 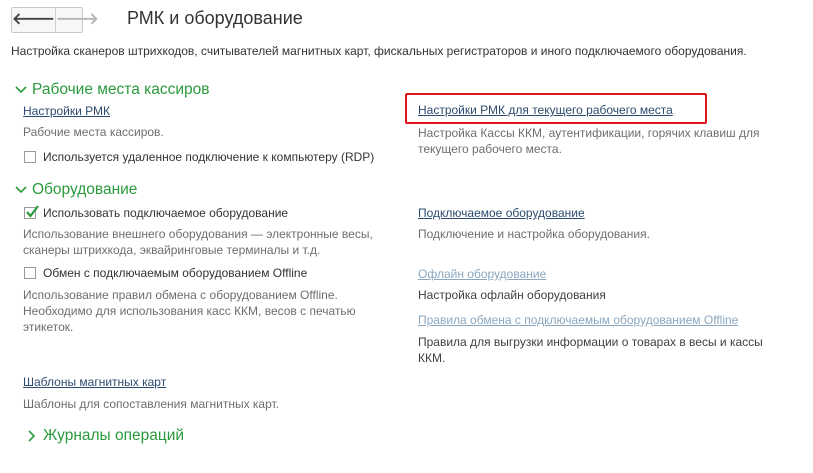 I want to click on forward-button: 🡒, so click(x=77, y=20).